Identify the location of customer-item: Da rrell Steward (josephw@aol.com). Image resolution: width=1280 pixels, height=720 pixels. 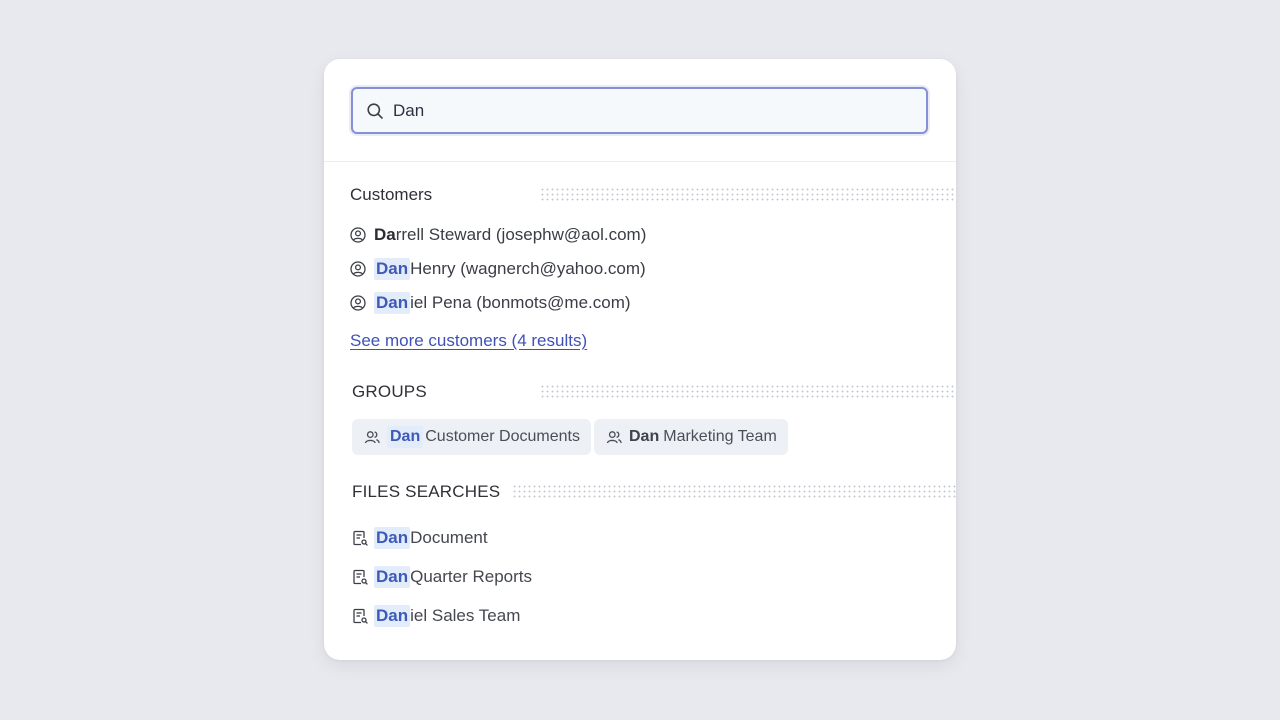
(498, 235).